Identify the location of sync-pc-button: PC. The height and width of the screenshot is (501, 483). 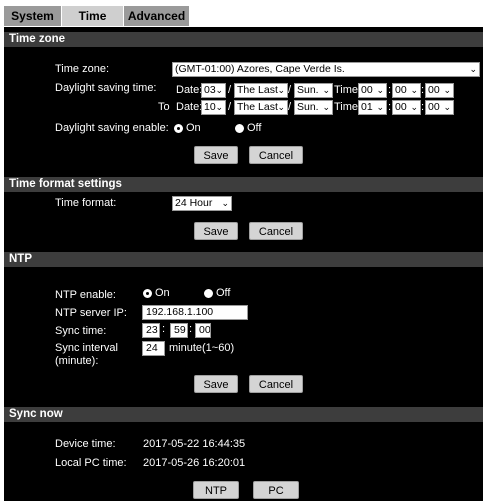
(276, 490).